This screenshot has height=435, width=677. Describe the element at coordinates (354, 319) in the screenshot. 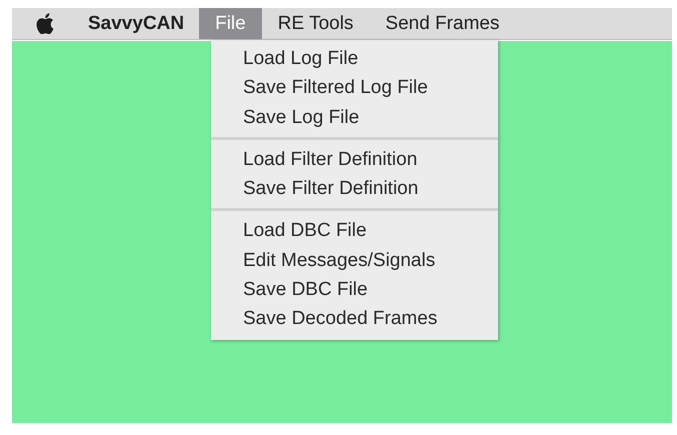

I see `menu-item: Save Decoded Frames` at that location.